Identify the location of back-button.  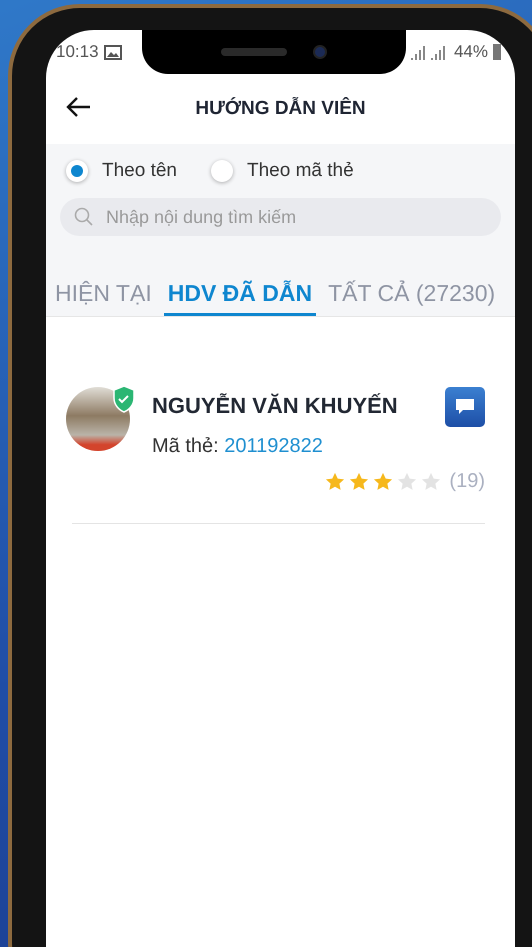
(79, 107).